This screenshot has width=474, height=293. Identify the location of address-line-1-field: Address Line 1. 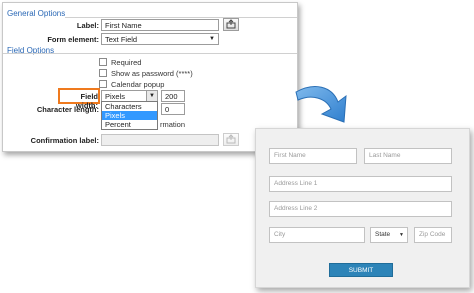
(360, 184).